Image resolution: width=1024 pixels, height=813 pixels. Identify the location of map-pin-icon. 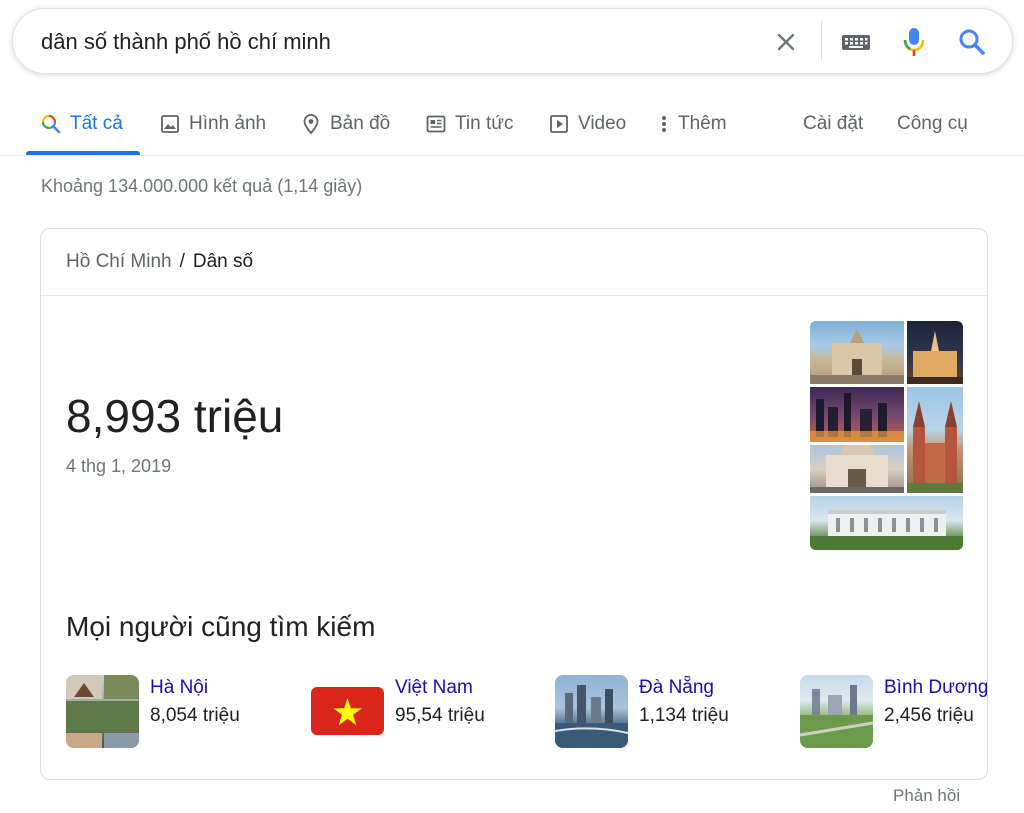
(311, 124).